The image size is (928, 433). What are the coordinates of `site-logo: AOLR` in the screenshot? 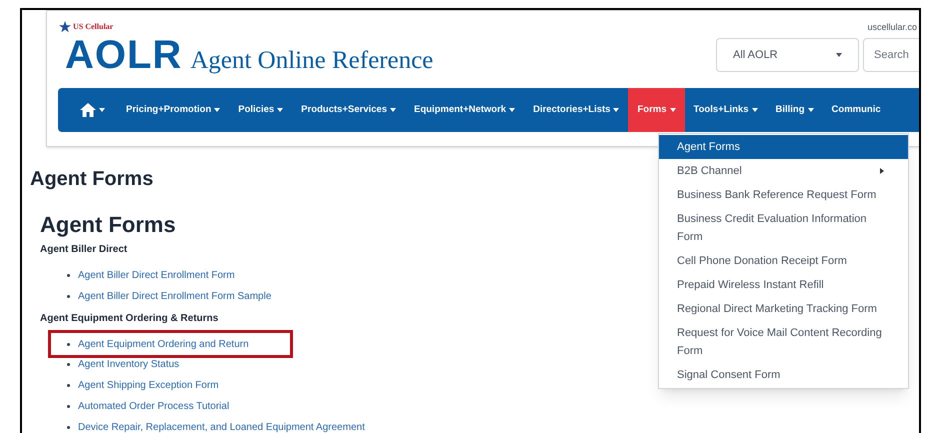 It's located at (123, 55).